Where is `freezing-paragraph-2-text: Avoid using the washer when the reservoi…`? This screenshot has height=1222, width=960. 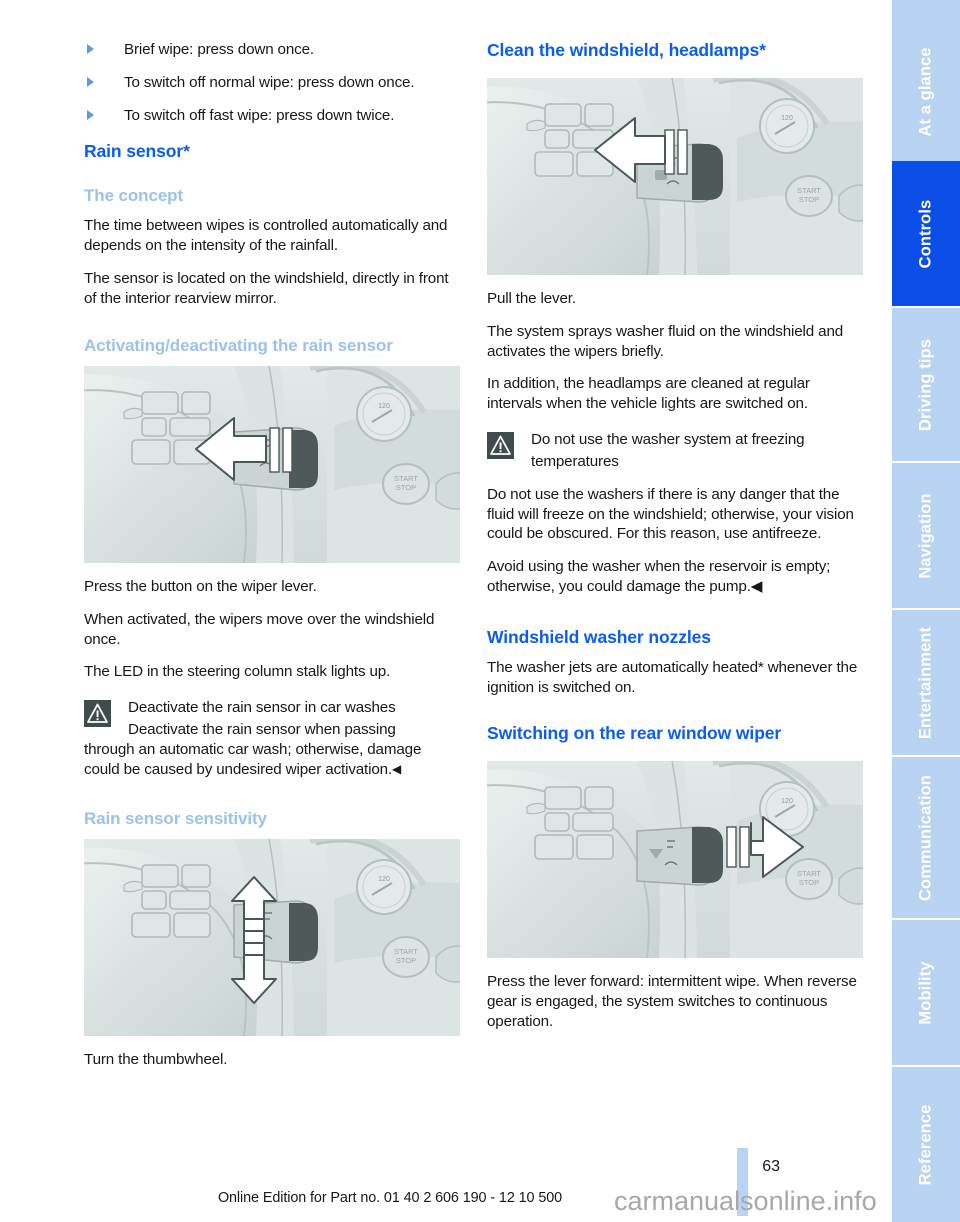 freezing-paragraph-2-text: Avoid using the washer when the reservoi… is located at coordinates (659, 576).